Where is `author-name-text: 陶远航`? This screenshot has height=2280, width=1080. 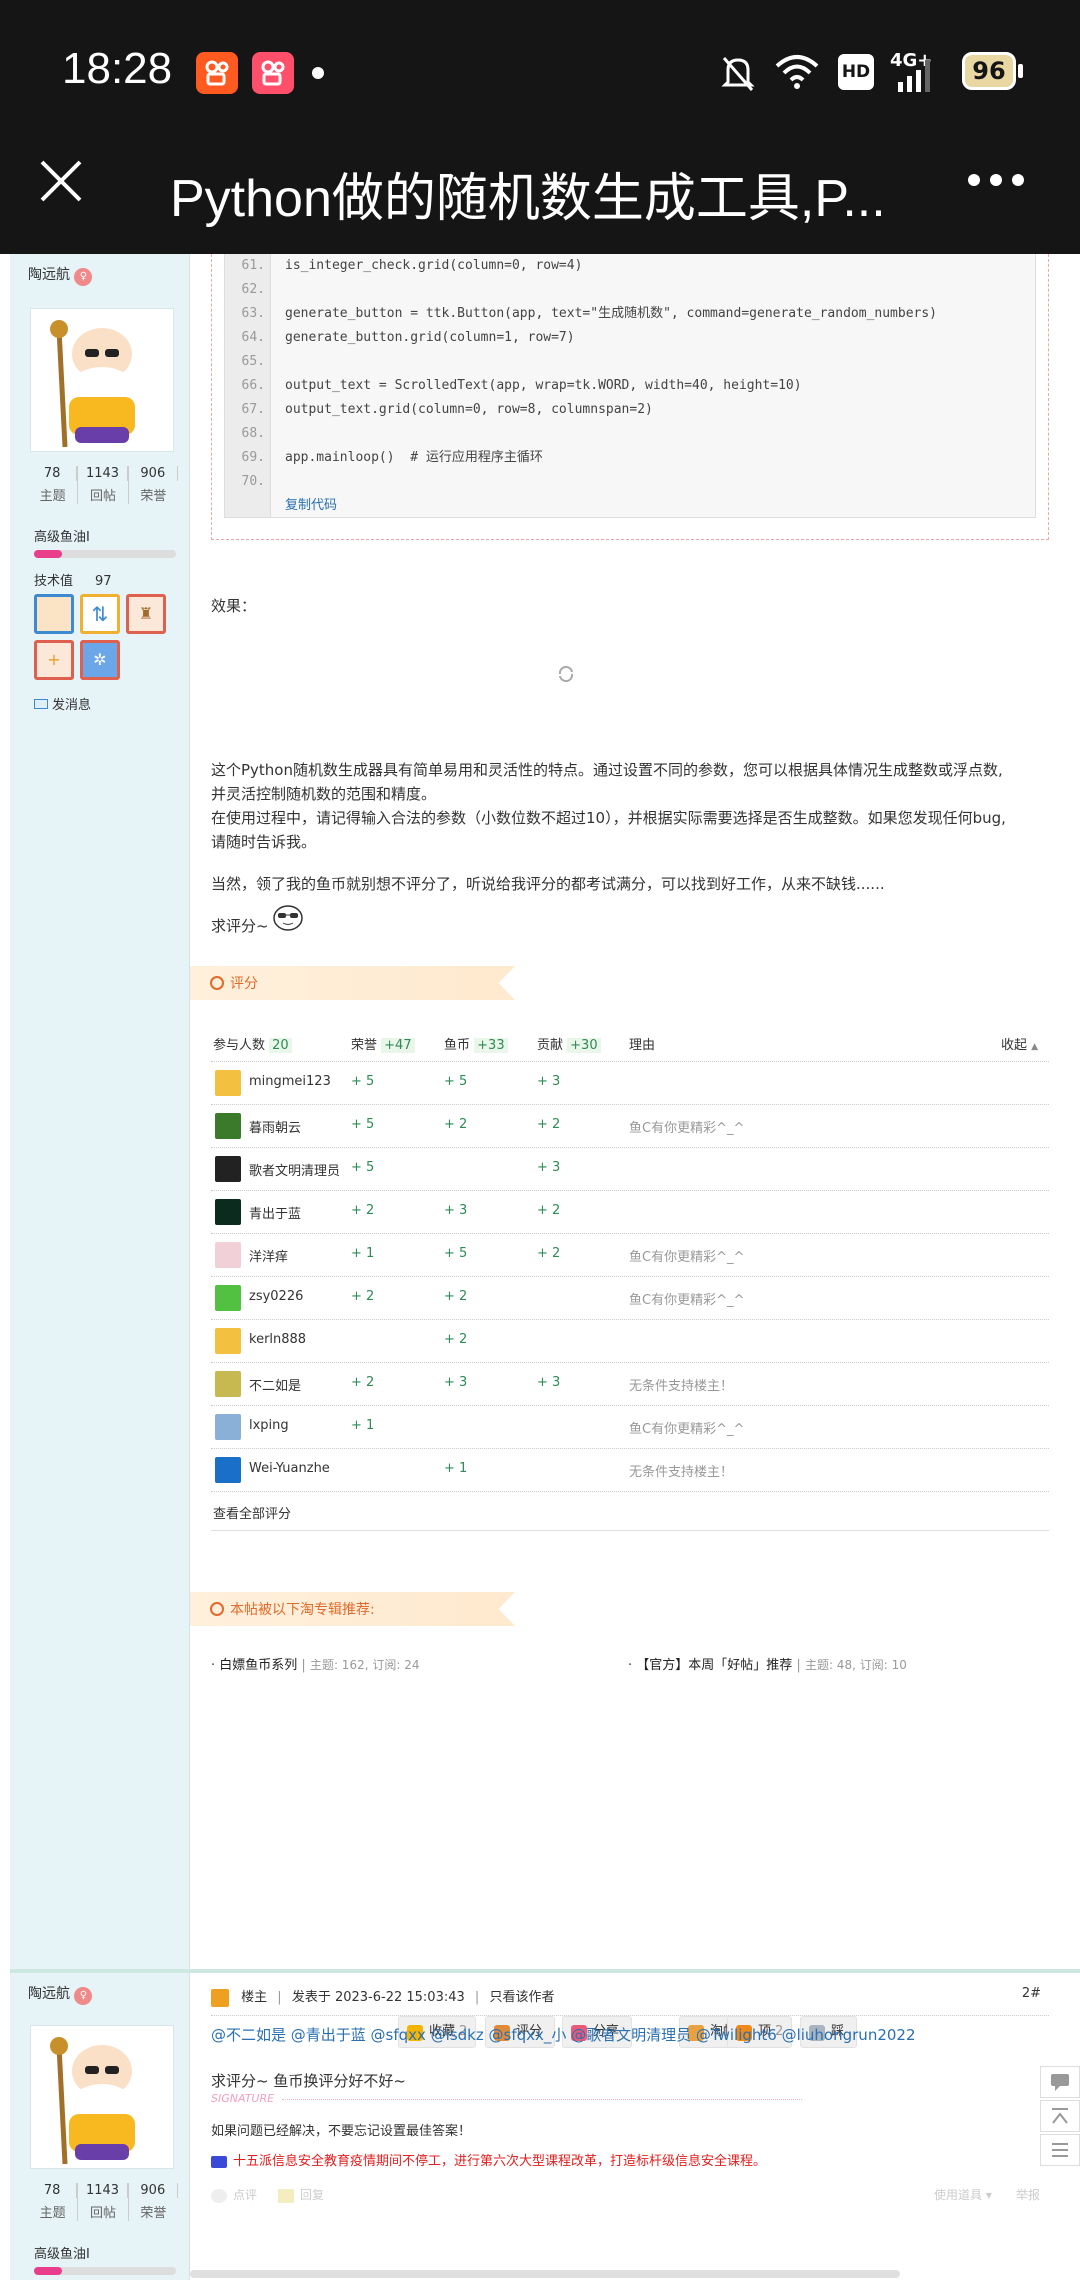 author-name-text: 陶远航 is located at coordinates (49, 275).